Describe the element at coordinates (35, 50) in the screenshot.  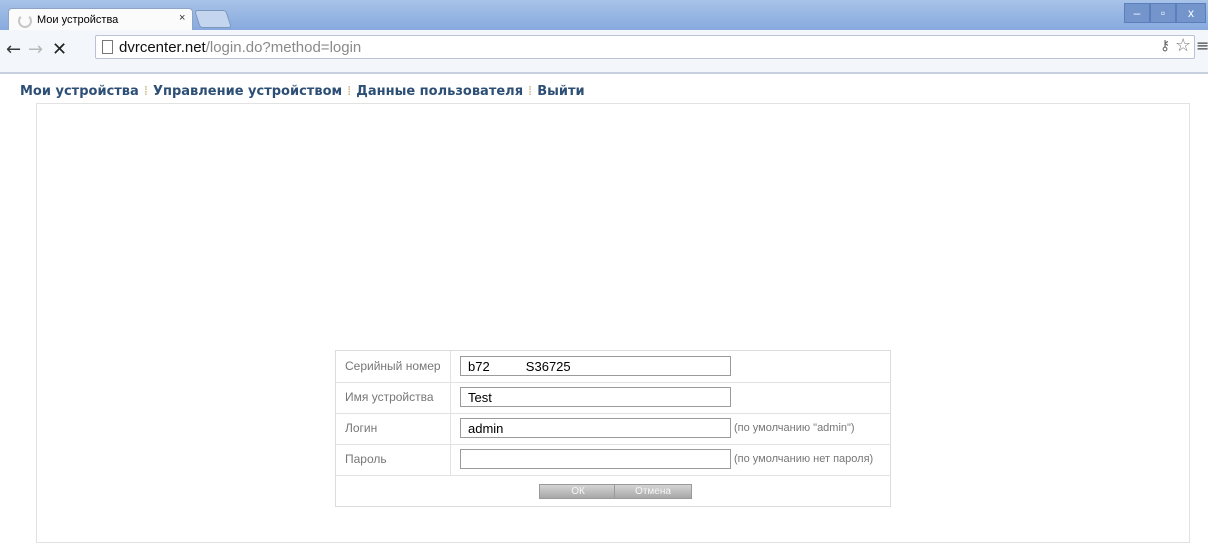
I see `forward-arrow-icon: →` at that location.